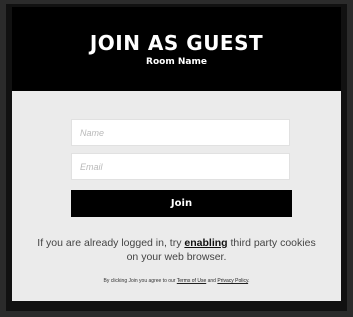 The image size is (353, 317). I want to click on terms-suffix: ., so click(249, 281).